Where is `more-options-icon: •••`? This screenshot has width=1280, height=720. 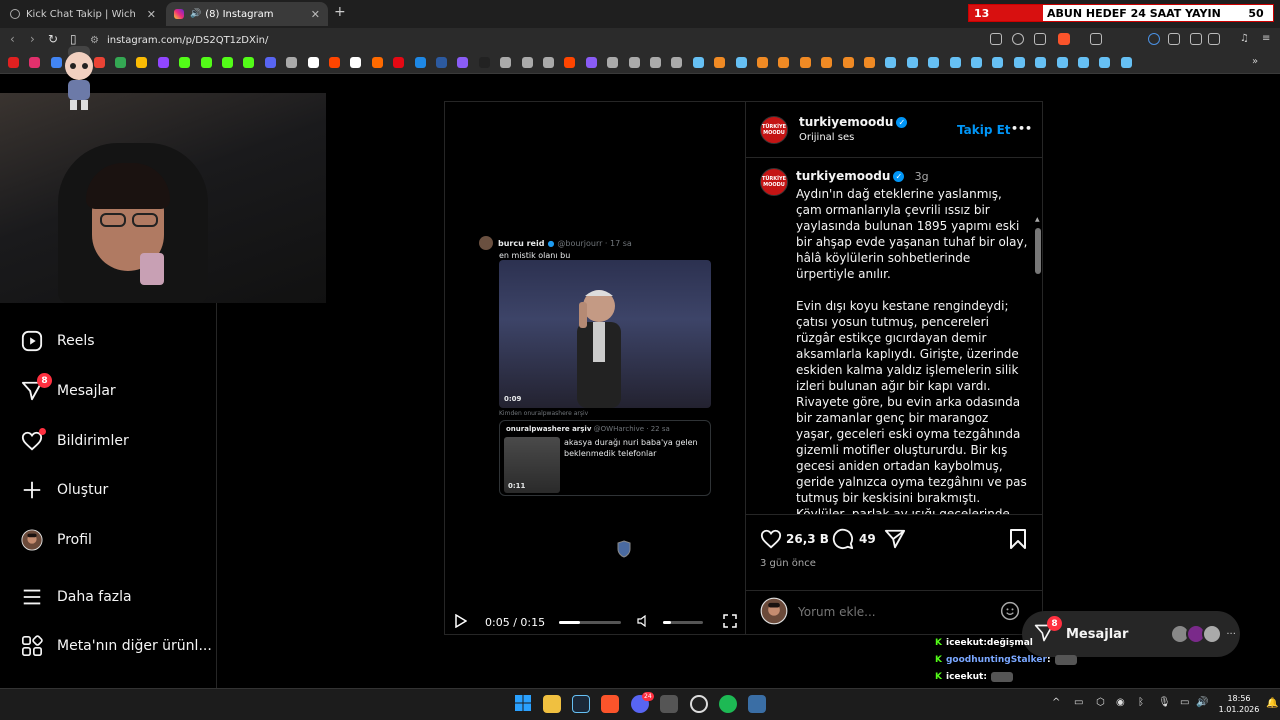
more-options-icon: ••• is located at coordinates (1021, 128).